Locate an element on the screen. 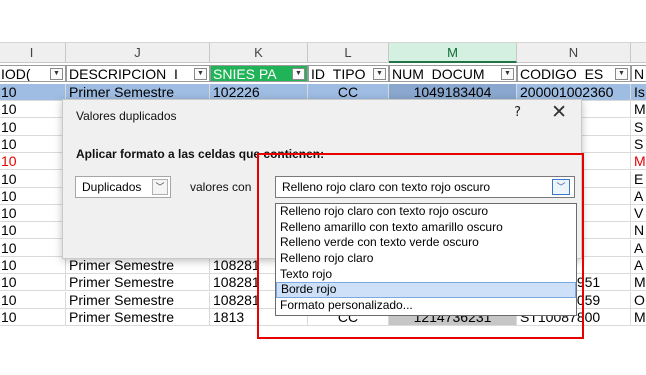  table-header-j: DESCRIPCION_I ▼ is located at coordinates (138, 73).